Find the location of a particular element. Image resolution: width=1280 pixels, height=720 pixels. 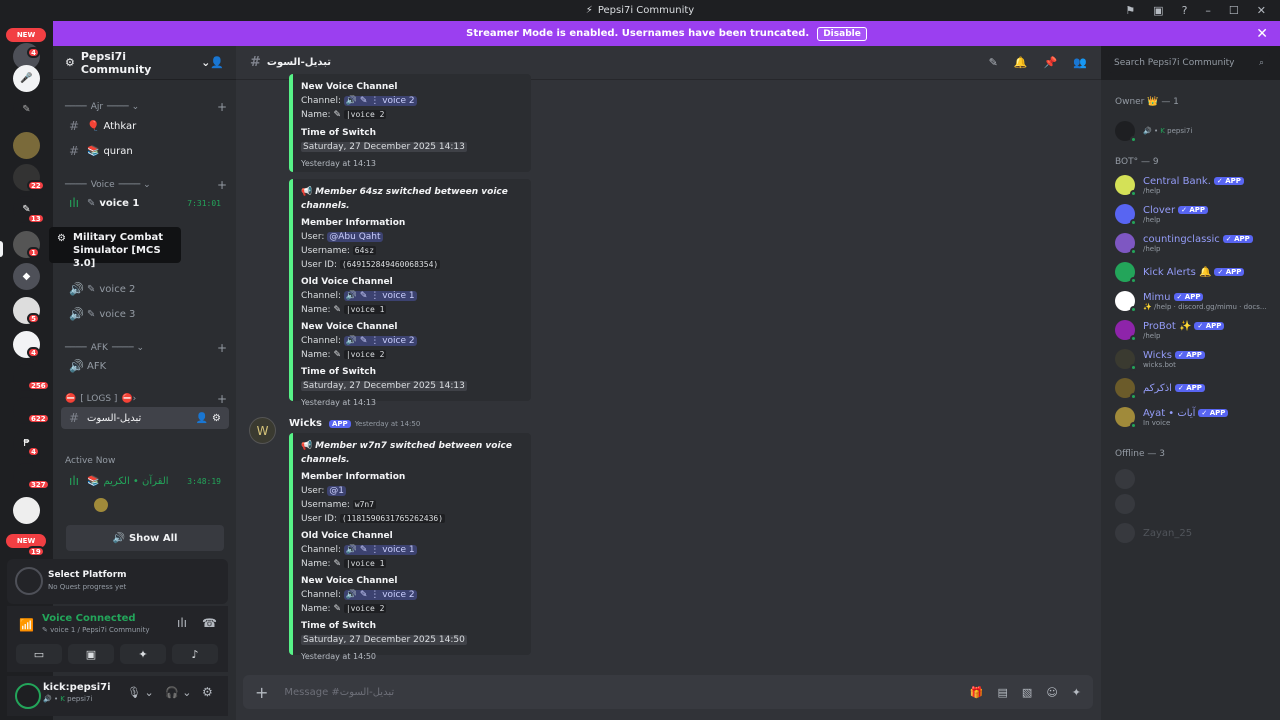

show-all-button: 🔊 Show All is located at coordinates (145, 538).